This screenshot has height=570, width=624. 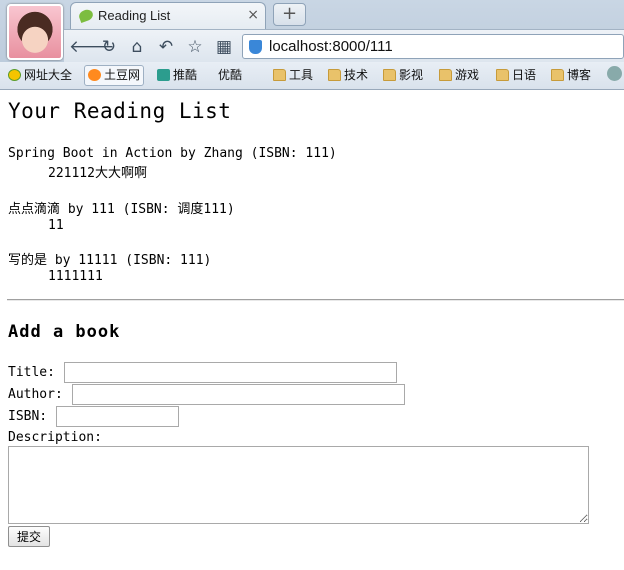 What do you see at coordinates (224, 47) in the screenshot?
I see `apps-grid-icon: ▦` at bounding box center [224, 47].